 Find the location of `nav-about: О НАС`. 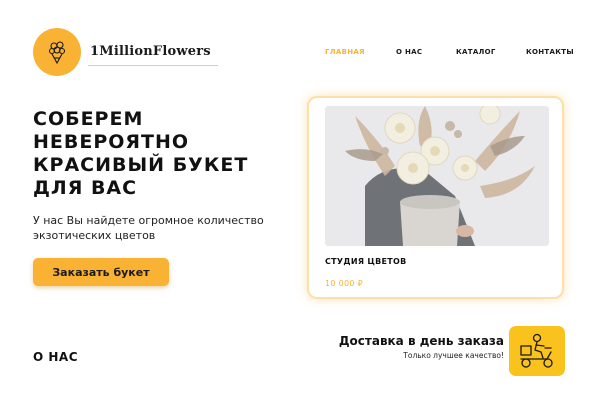

nav-about: О НАС is located at coordinates (409, 52).